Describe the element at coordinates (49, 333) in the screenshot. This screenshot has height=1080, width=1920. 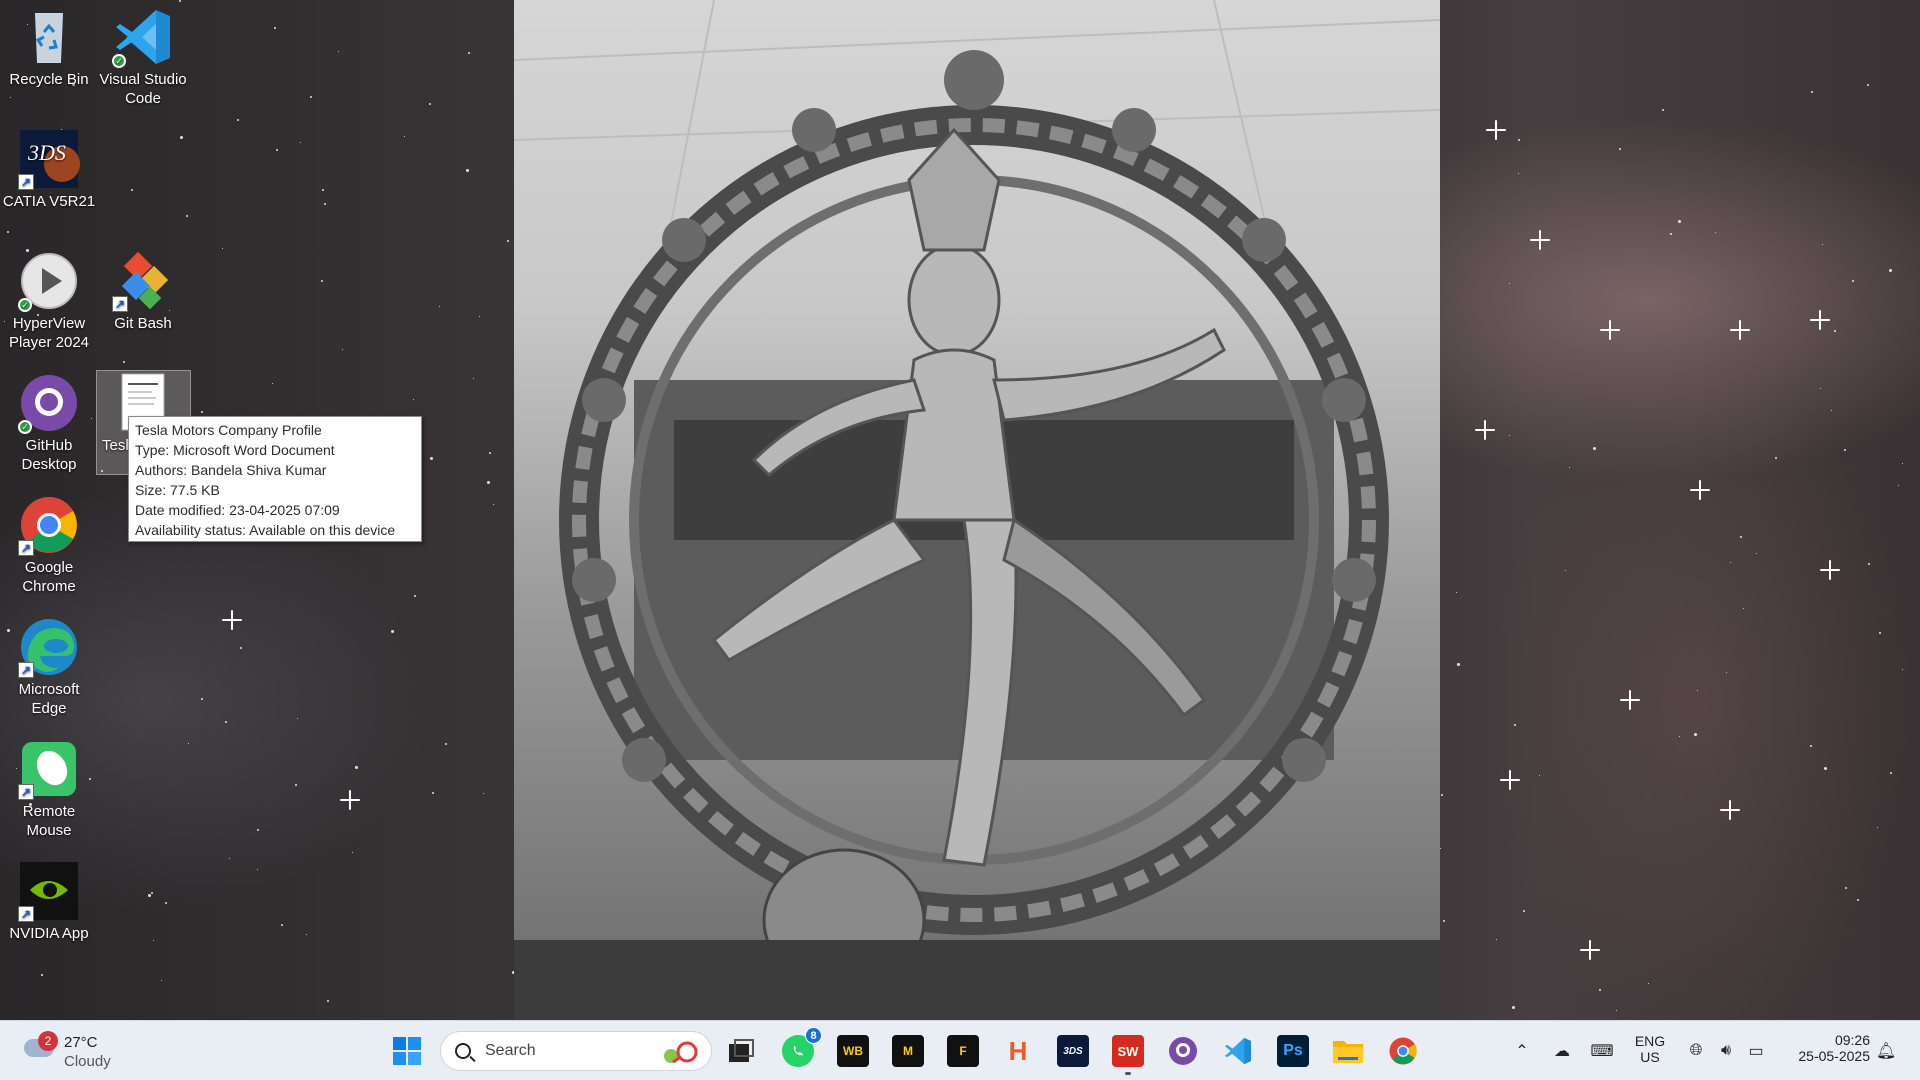
I see `desktop-icon-label: HyperView Player 2024` at that location.